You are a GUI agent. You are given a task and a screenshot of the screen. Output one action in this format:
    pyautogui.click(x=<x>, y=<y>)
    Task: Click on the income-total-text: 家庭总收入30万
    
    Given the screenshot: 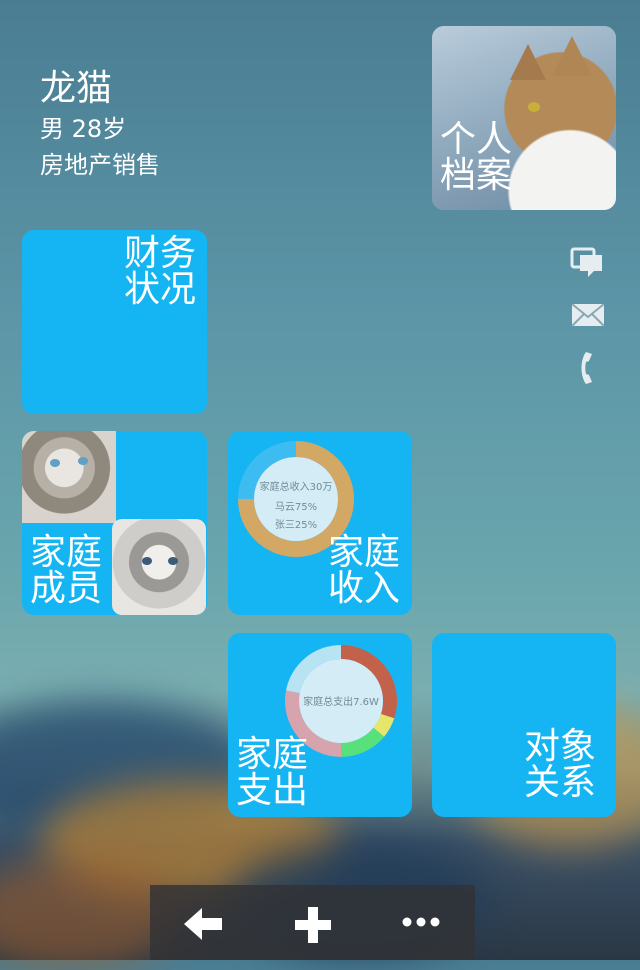 What is the action you would take?
    pyautogui.click(x=296, y=486)
    